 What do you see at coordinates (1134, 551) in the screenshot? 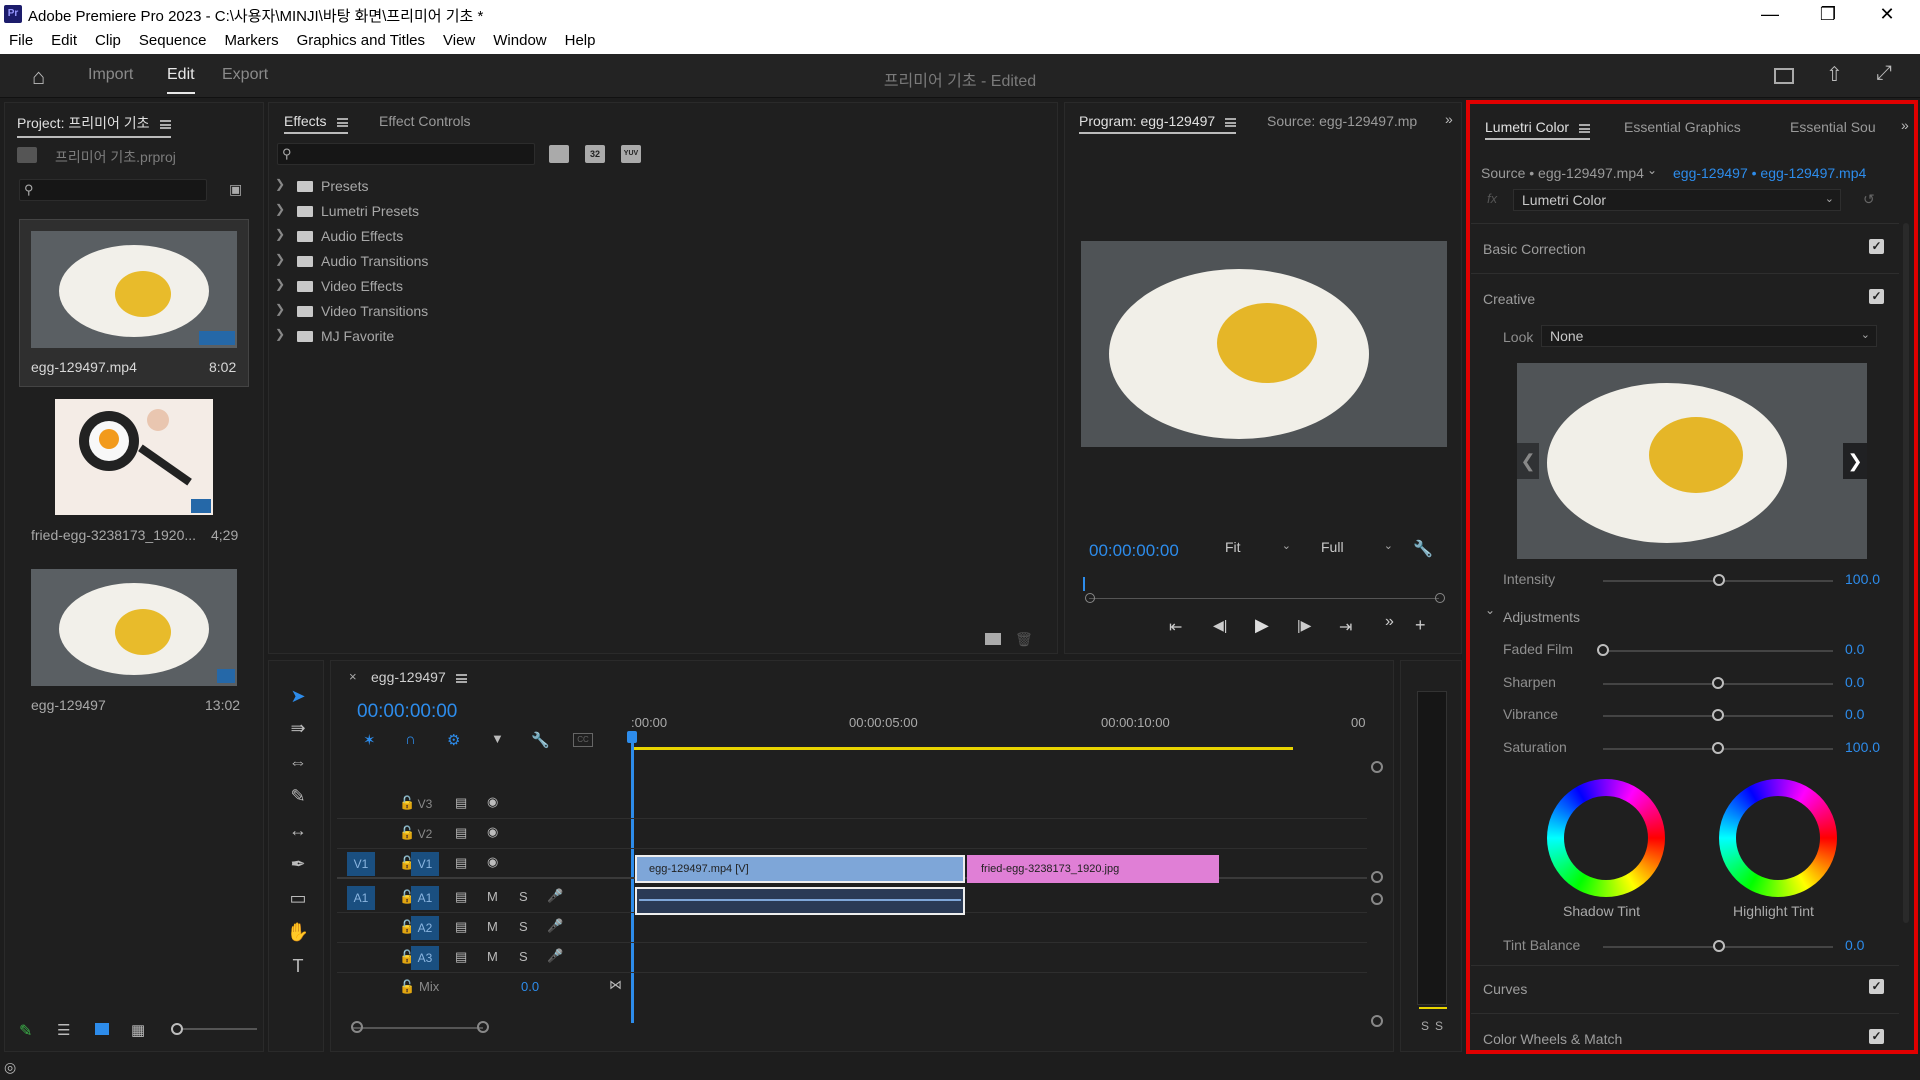
I see `program-timecode: 00:00:00:00` at bounding box center [1134, 551].